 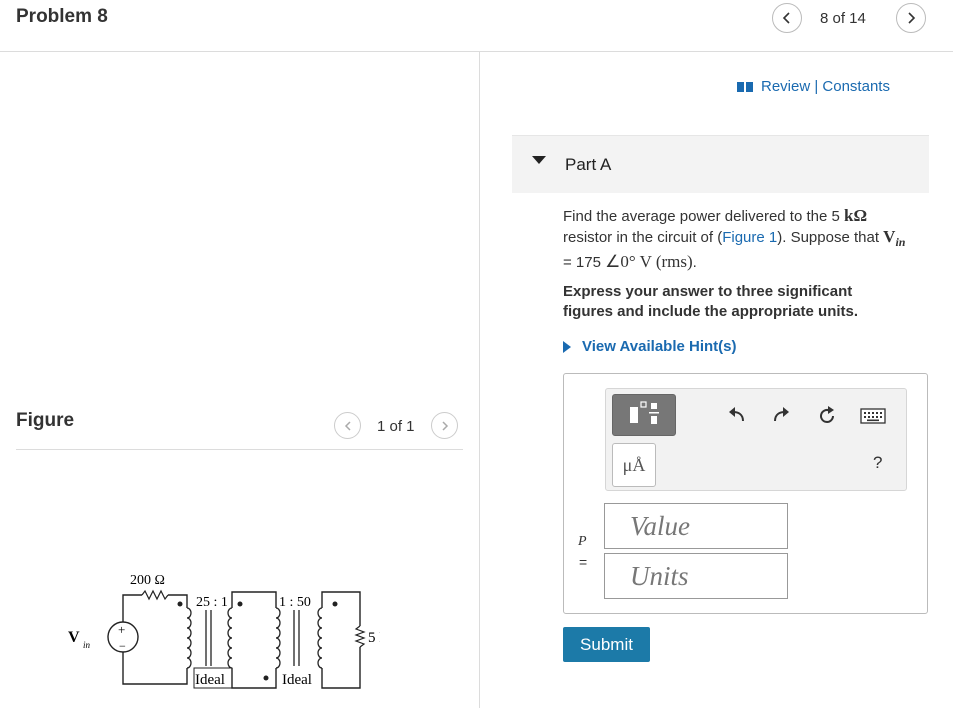 I want to click on load-resistor-label: 5 kΩ, so click(x=374, y=638).